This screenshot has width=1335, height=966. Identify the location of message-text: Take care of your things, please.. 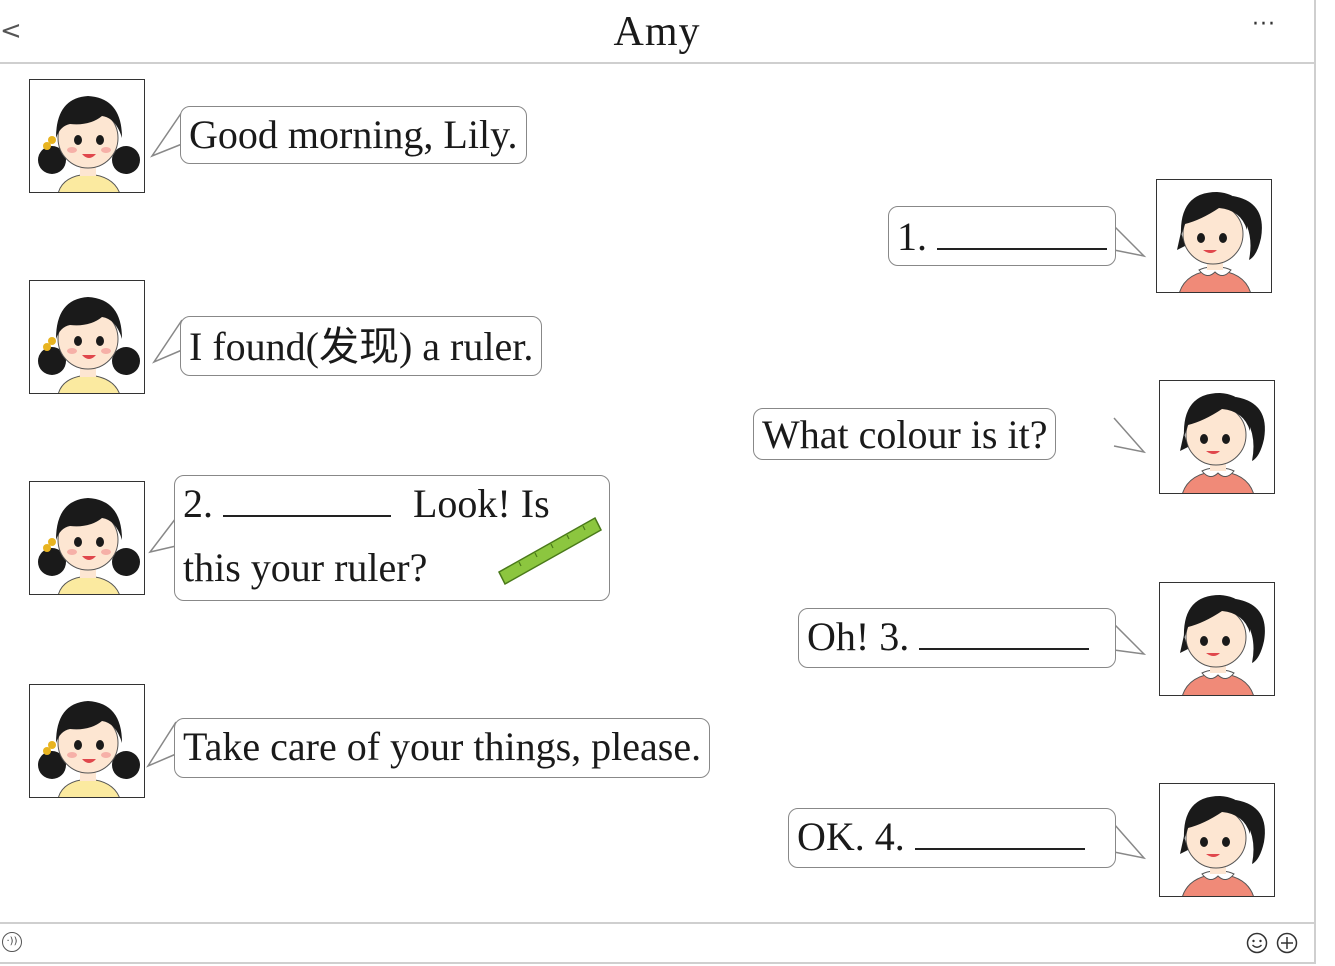
(442, 746).